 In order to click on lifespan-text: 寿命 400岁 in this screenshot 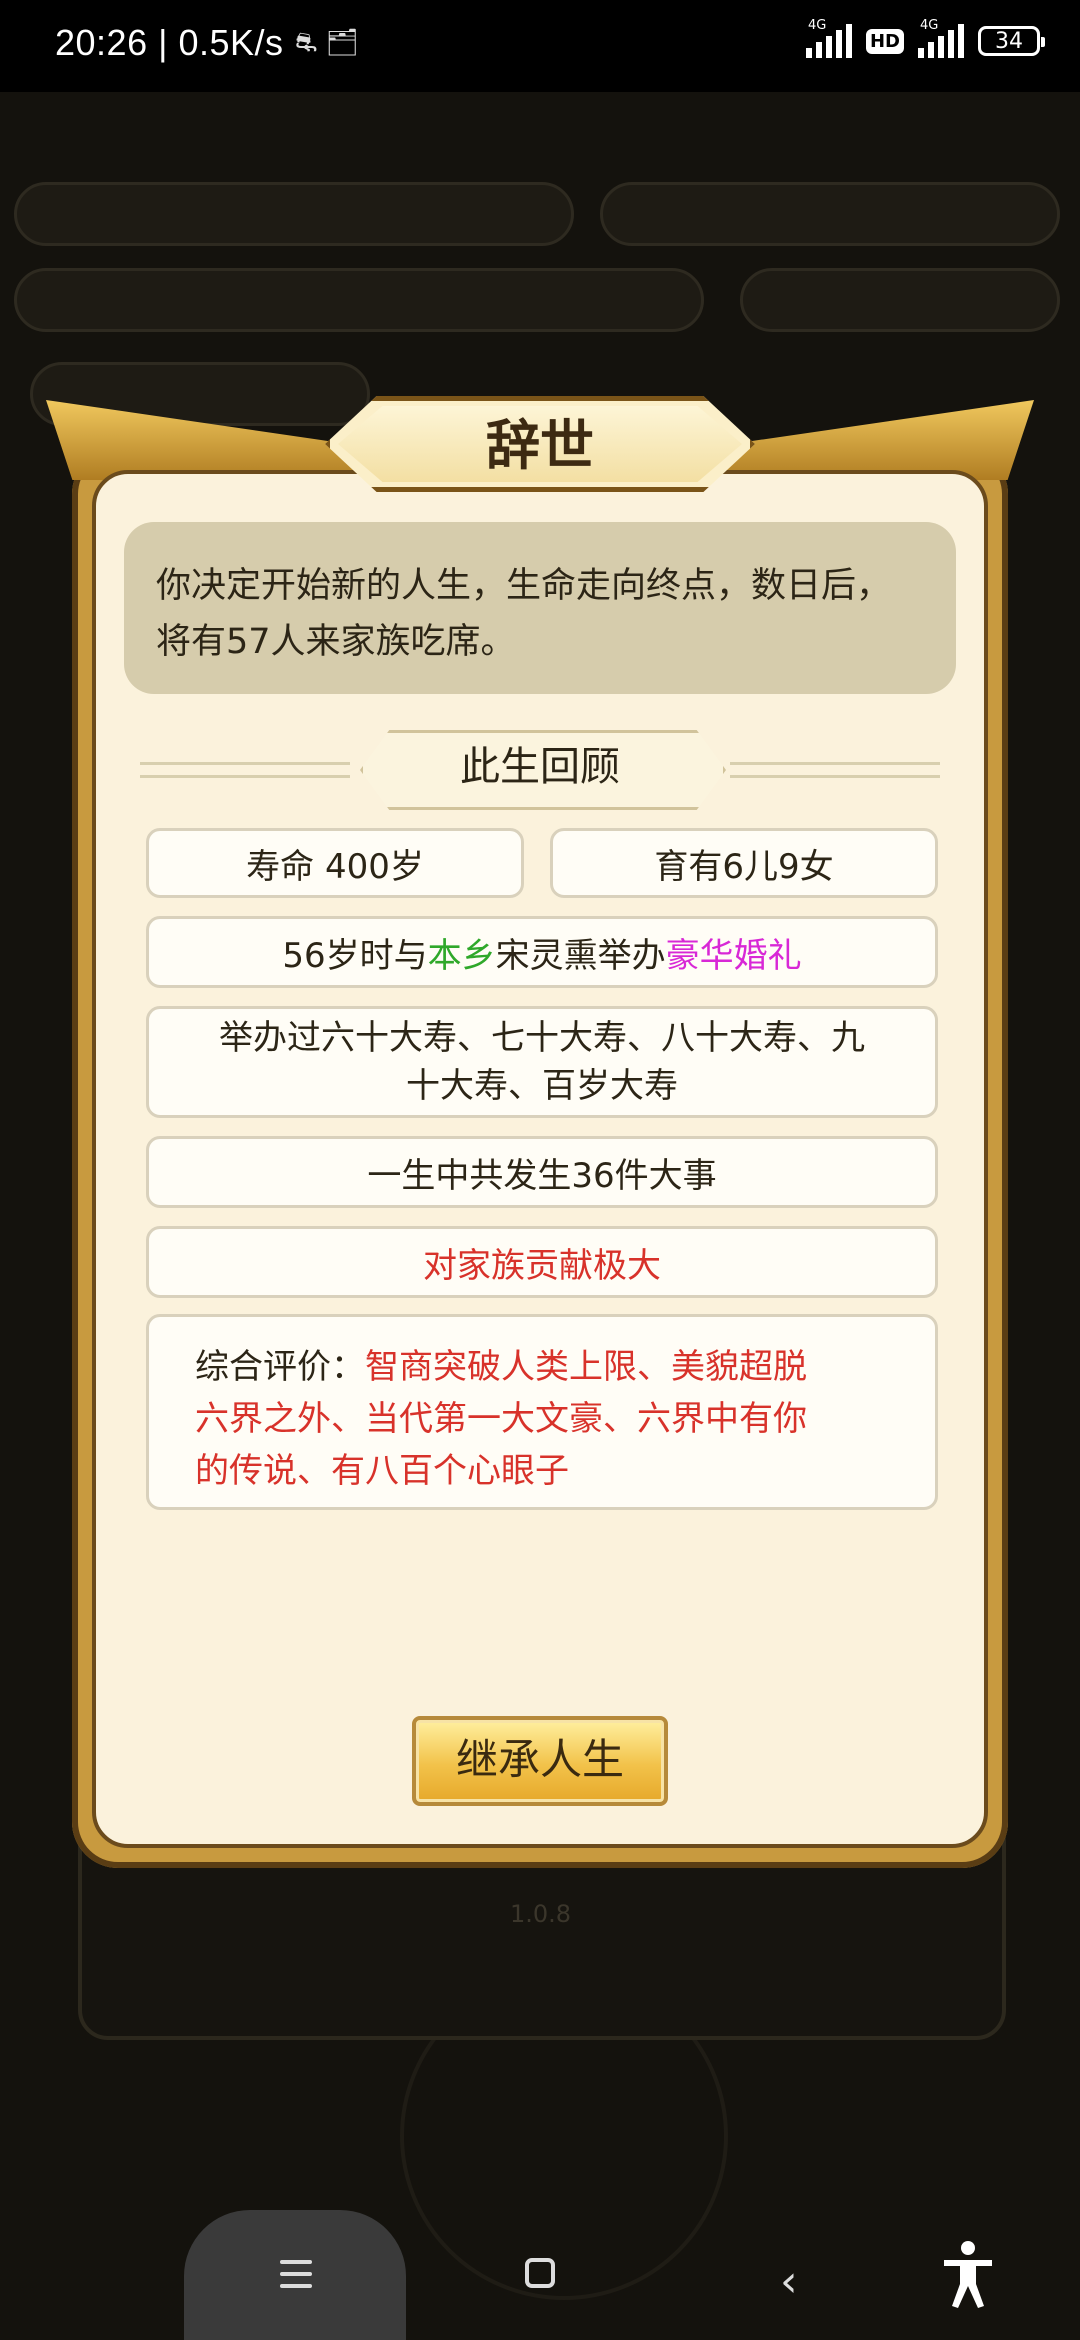, I will do `click(335, 866)`.